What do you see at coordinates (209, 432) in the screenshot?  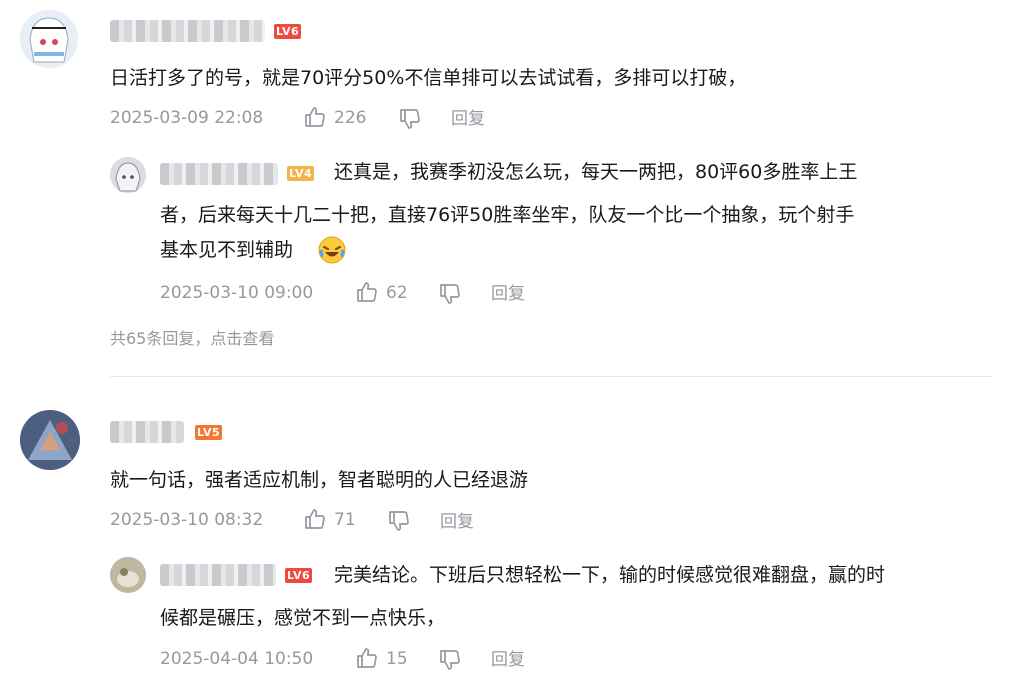 I see `level-badge: LV5` at bounding box center [209, 432].